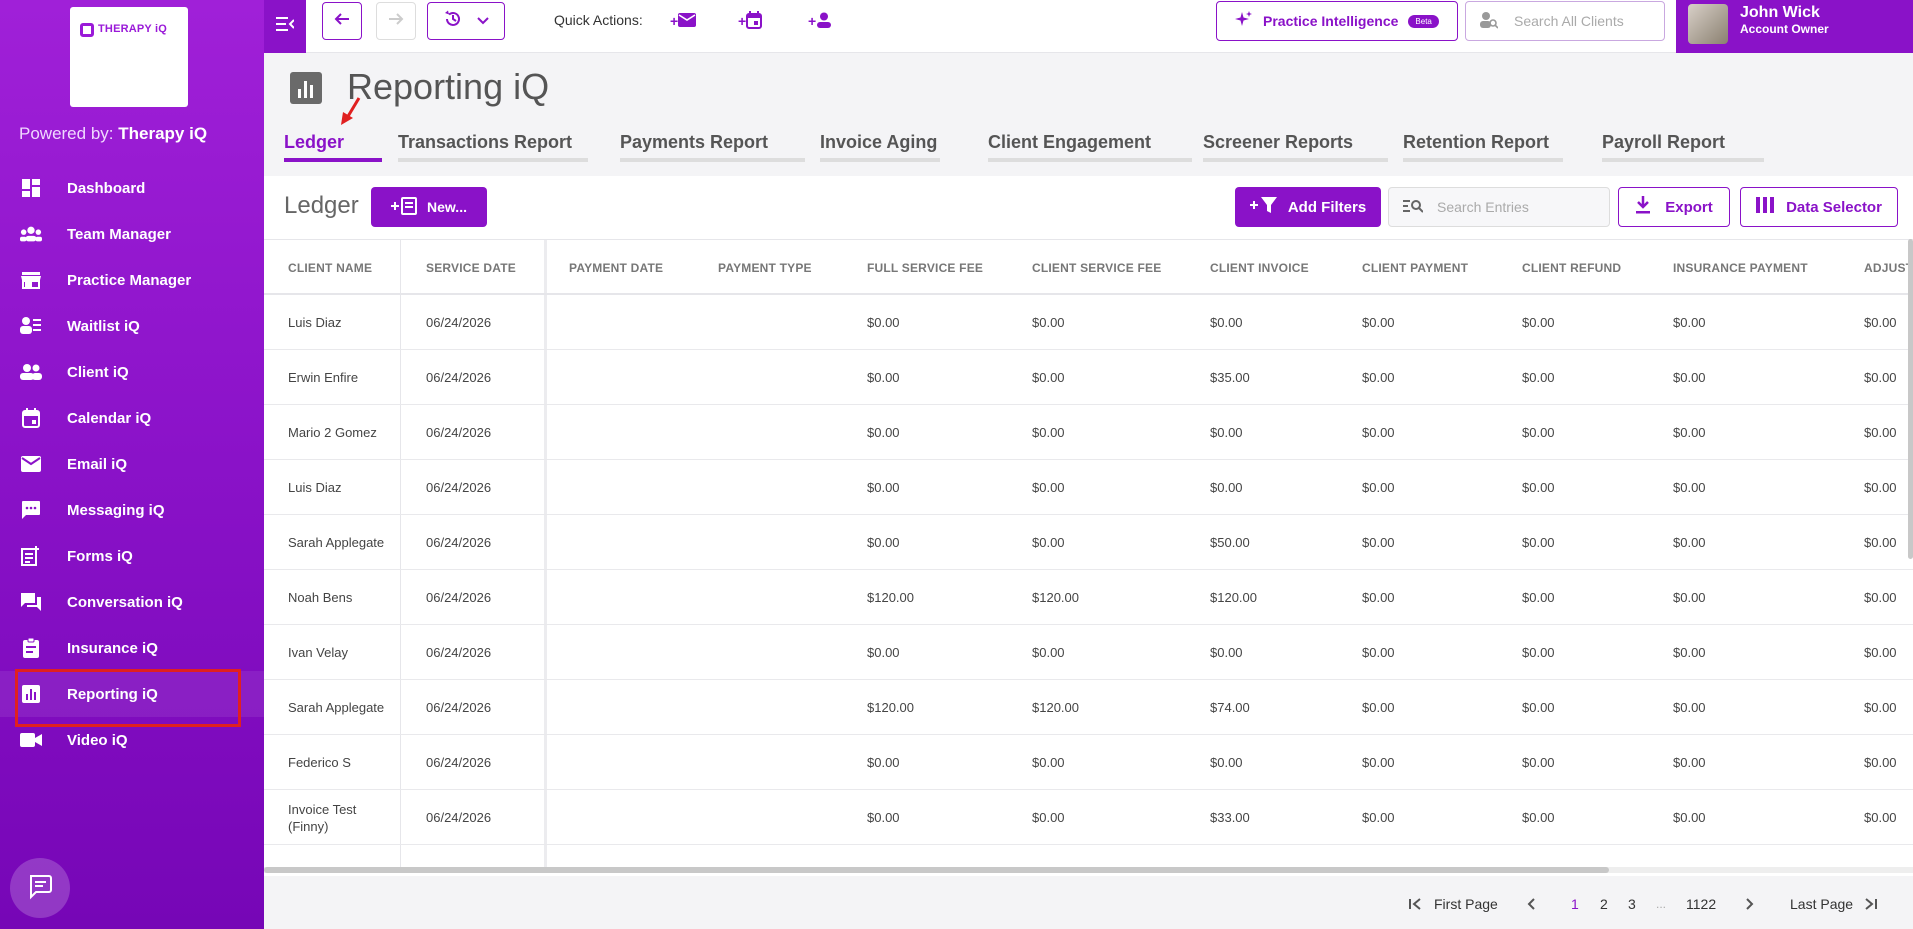 Image resolution: width=1913 pixels, height=929 pixels. Describe the element at coordinates (66, 133) in the screenshot. I see `powered-prefix: Powered by:` at that location.